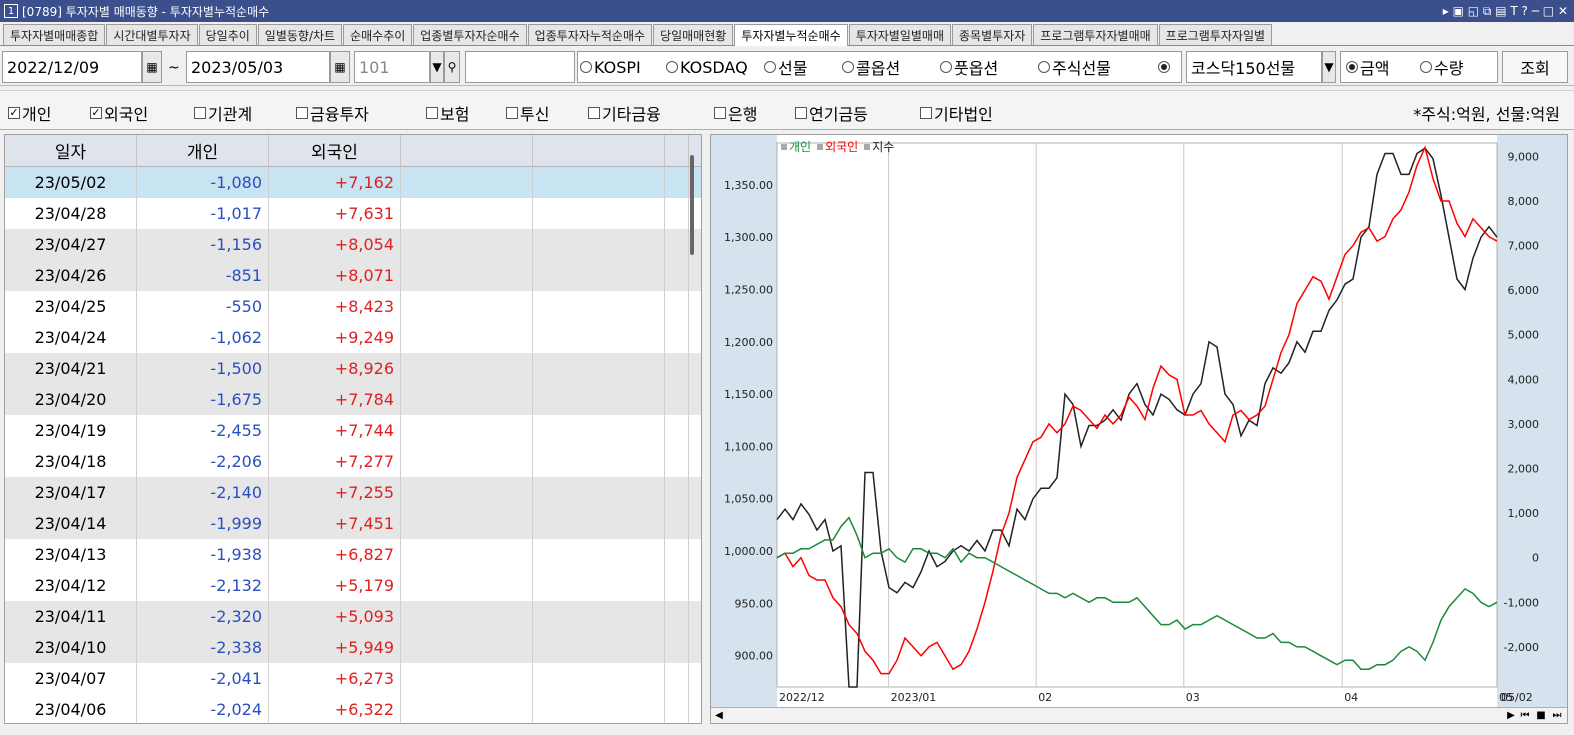 This screenshot has width=1574, height=735. Describe the element at coordinates (203, 492) in the screenshot. I see `cell-individual: -2,140` at that location.